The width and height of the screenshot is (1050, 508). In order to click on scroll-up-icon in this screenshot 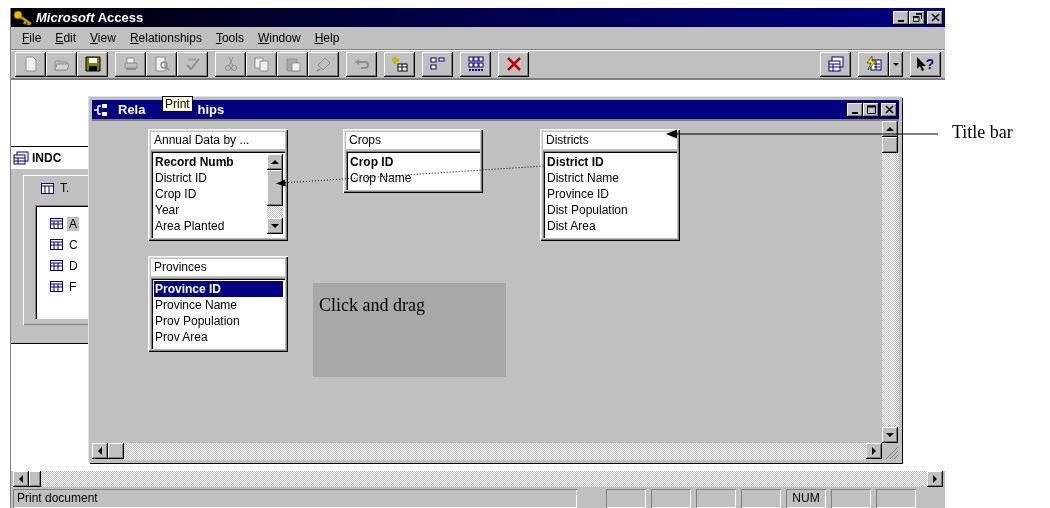, I will do `click(275, 162)`.